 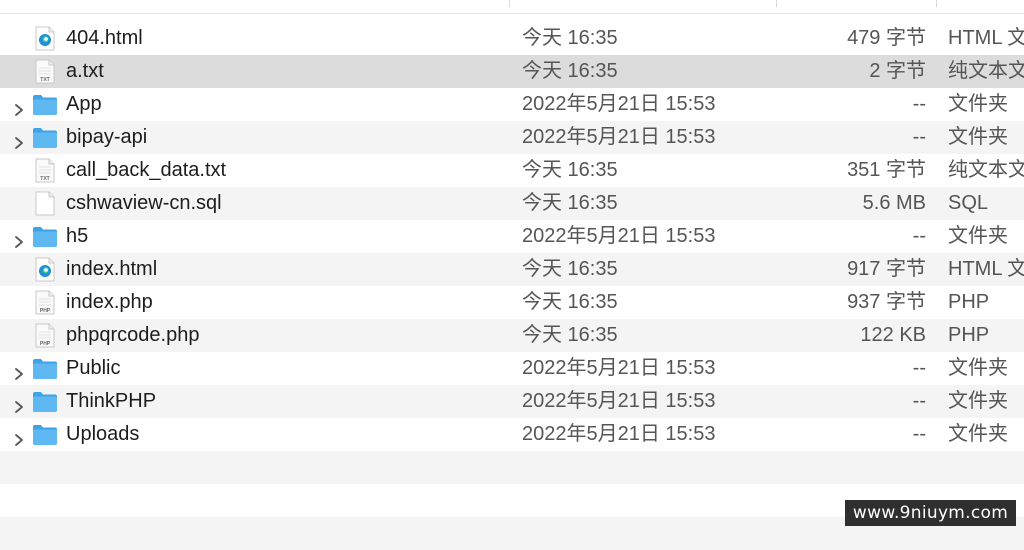 I want to click on file-row: TXT call_back_data.txt 今天 16:35 351 字节 纯文本文, so click(x=512, y=170).